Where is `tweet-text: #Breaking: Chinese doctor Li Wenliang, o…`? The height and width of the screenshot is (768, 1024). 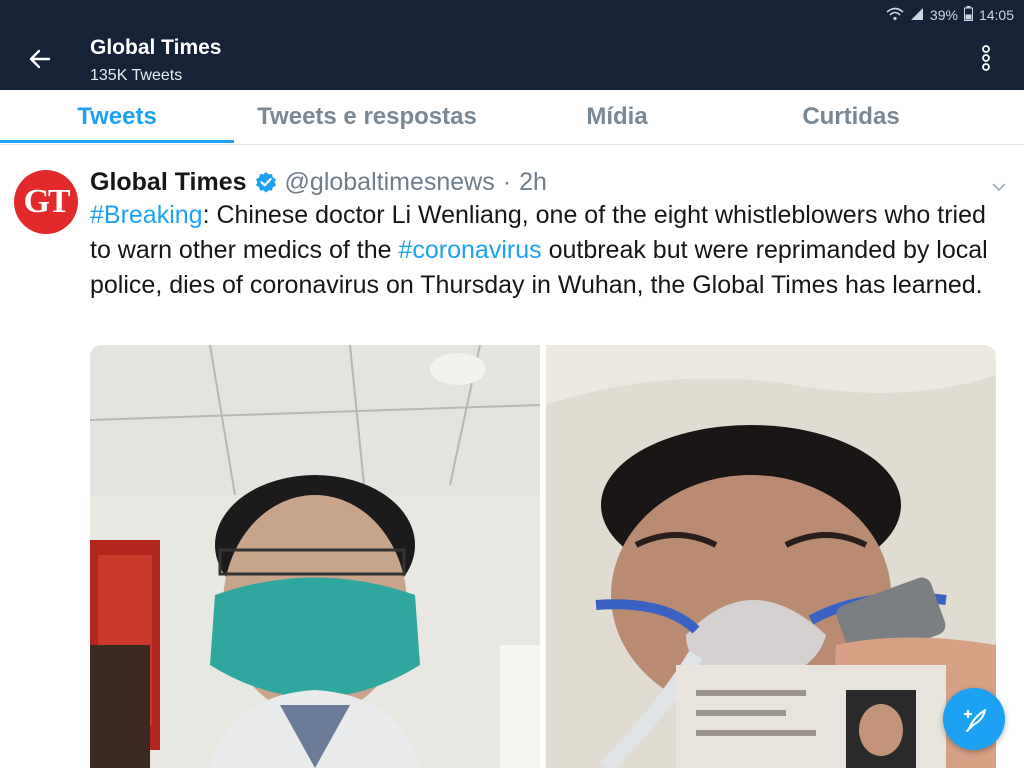 tweet-text: #Breaking: Chinese doctor Li Wenliang, o… is located at coordinates (545, 250).